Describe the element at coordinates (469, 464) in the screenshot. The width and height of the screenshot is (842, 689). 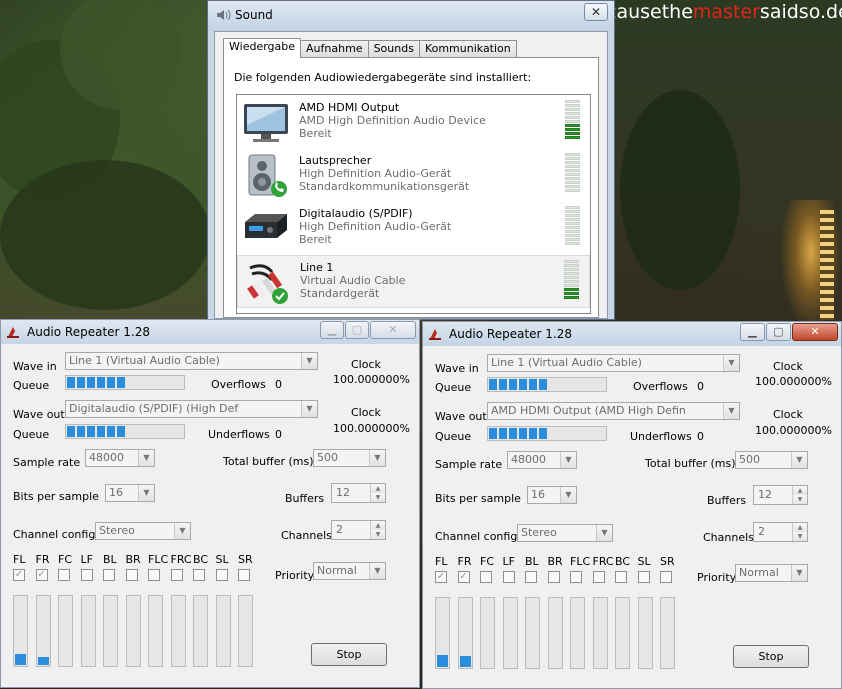
I see `sample-rate-label: Sample rate` at that location.